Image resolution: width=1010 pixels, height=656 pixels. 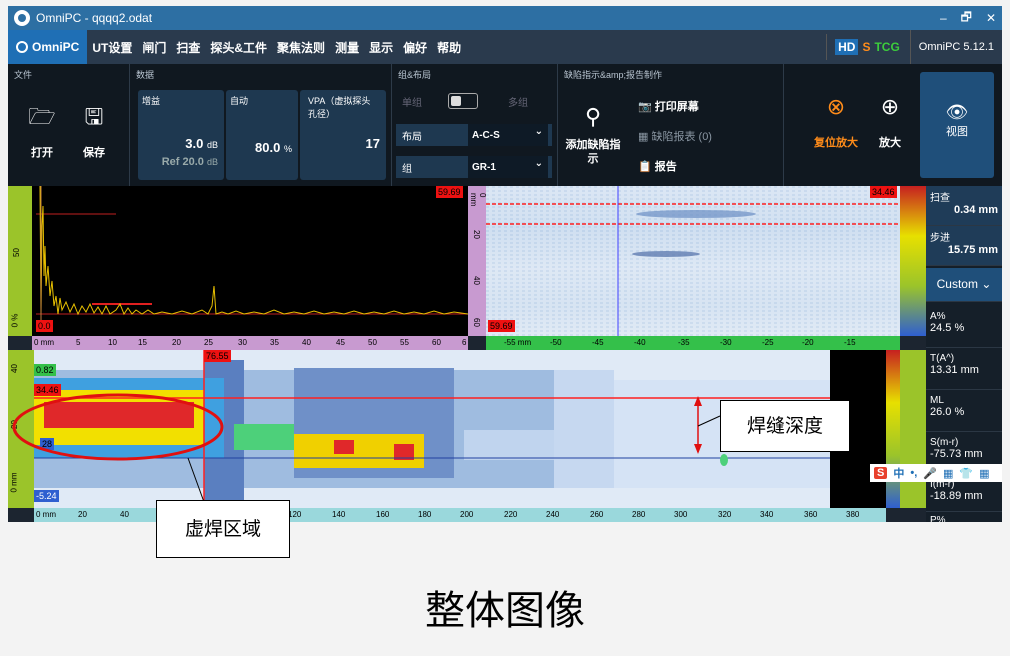 What do you see at coordinates (898, 473) in the screenshot?
I see `ime-chinese-toggle: 中` at bounding box center [898, 473].